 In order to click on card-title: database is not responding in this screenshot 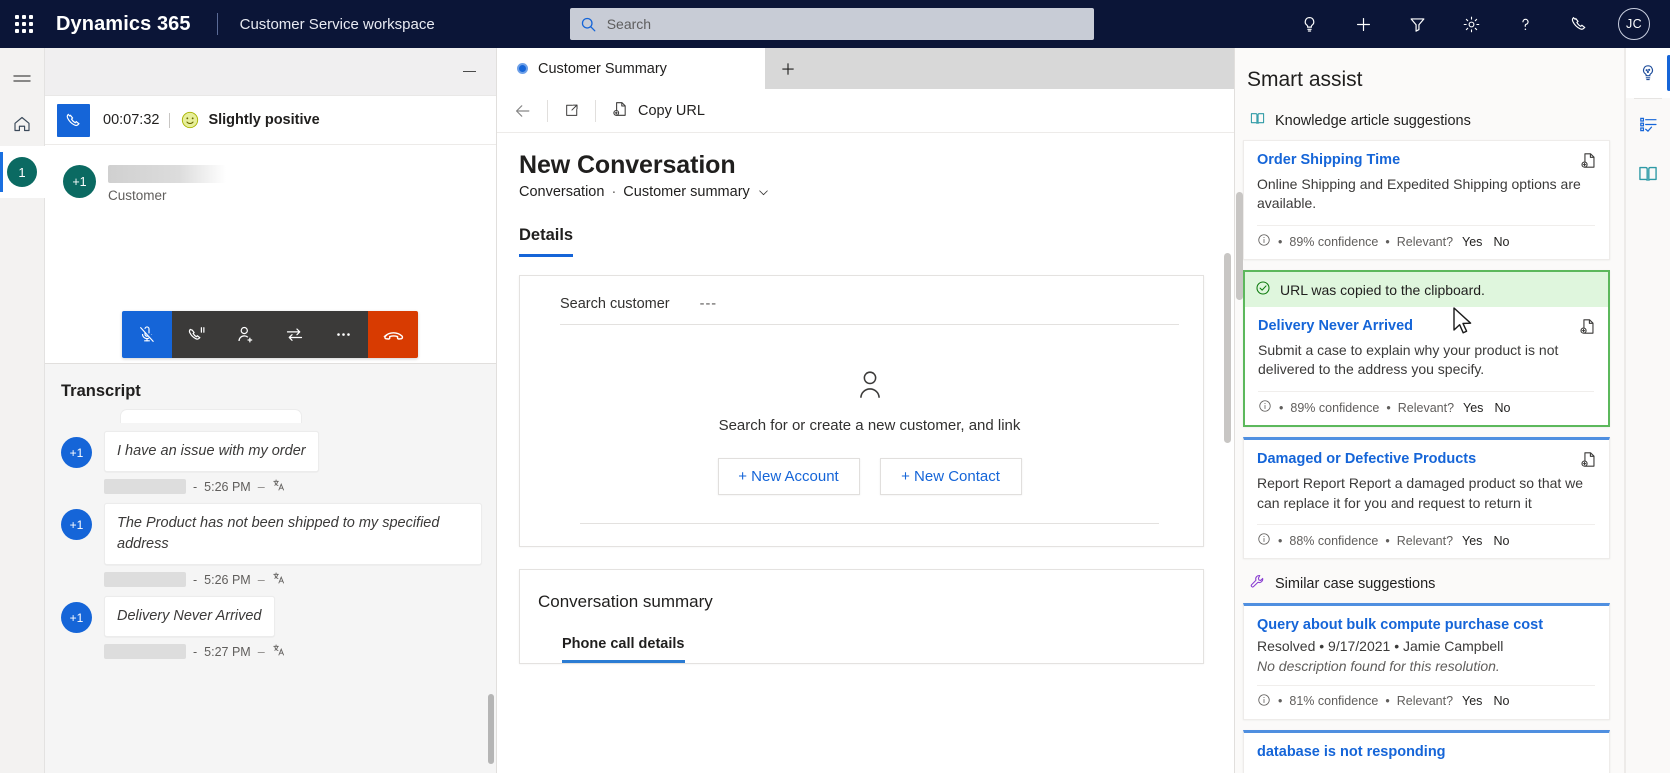, I will do `click(1426, 752)`.